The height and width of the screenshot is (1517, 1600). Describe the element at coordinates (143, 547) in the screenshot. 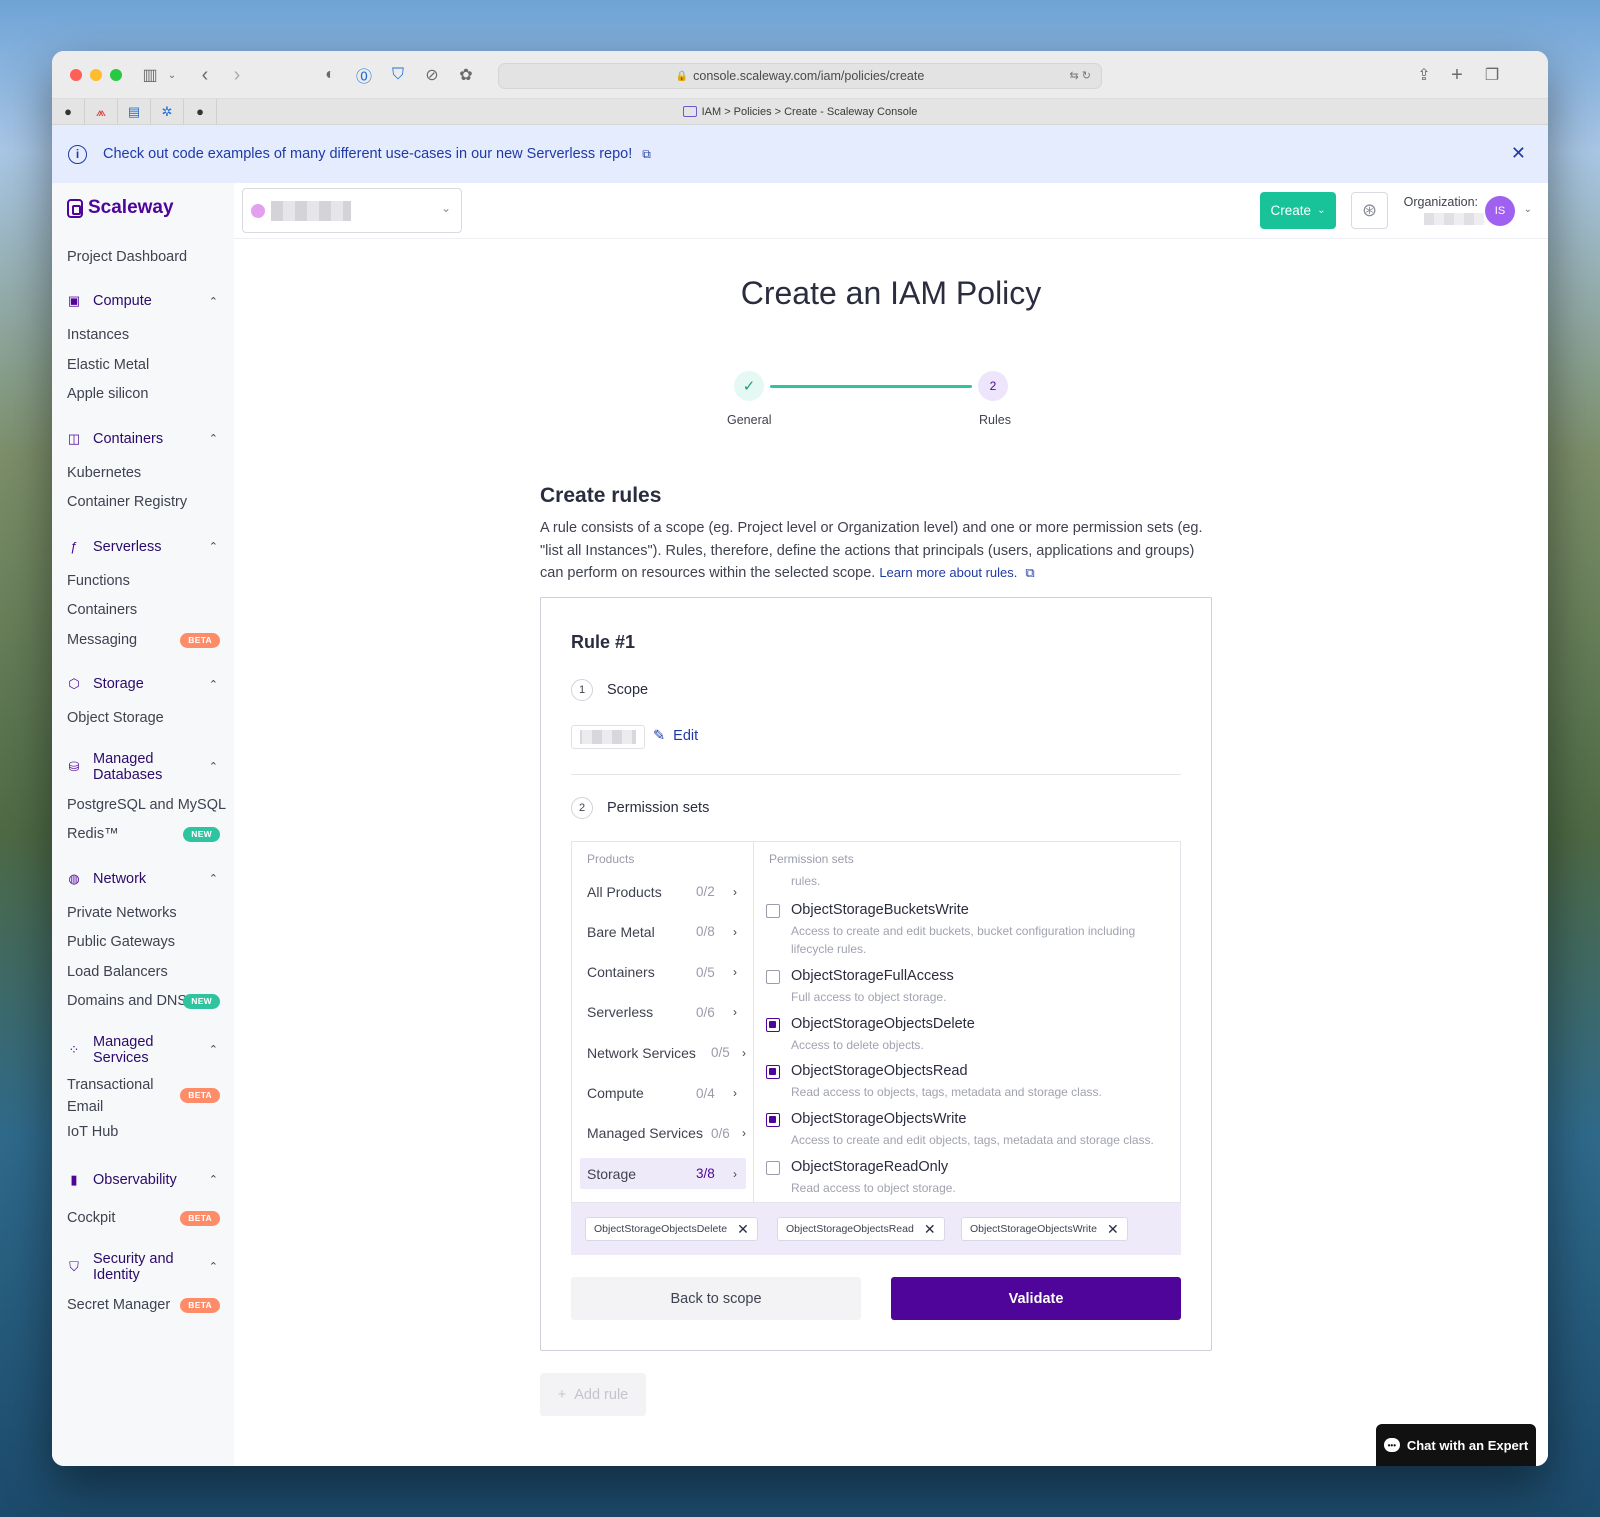

I see `sidebar-group-serverless: ƒ Serverless ⌃` at that location.